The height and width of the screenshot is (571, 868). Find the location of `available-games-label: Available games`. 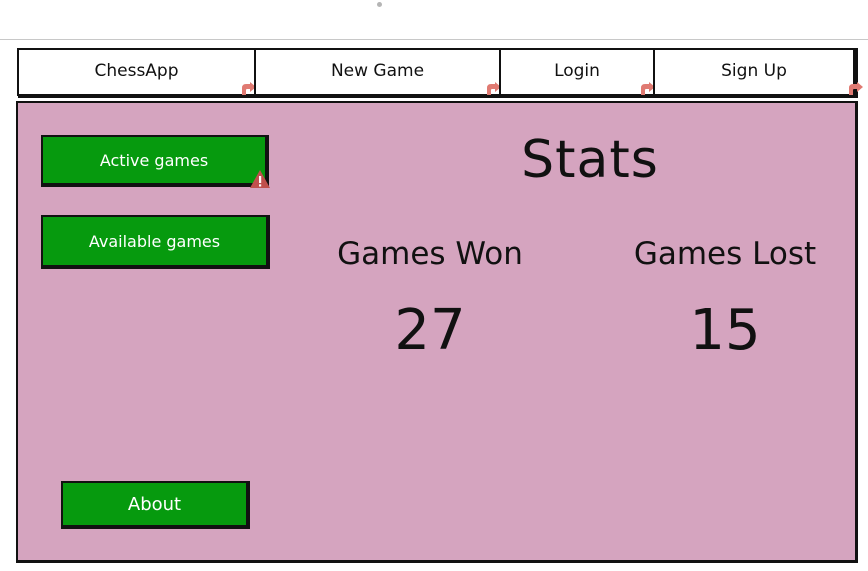

available-games-label: Available games is located at coordinates (154, 241).